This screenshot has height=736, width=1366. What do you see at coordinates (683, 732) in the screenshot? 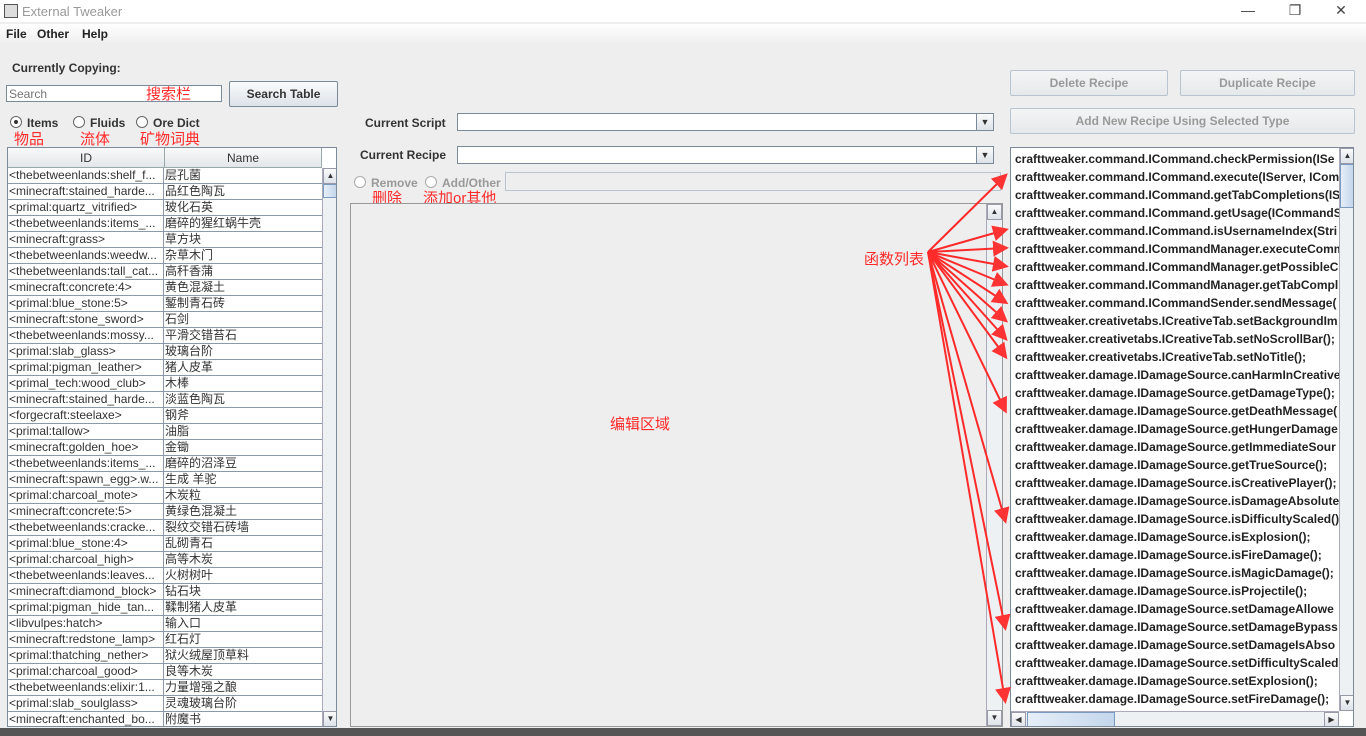
I see `taskbar` at bounding box center [683, 732].